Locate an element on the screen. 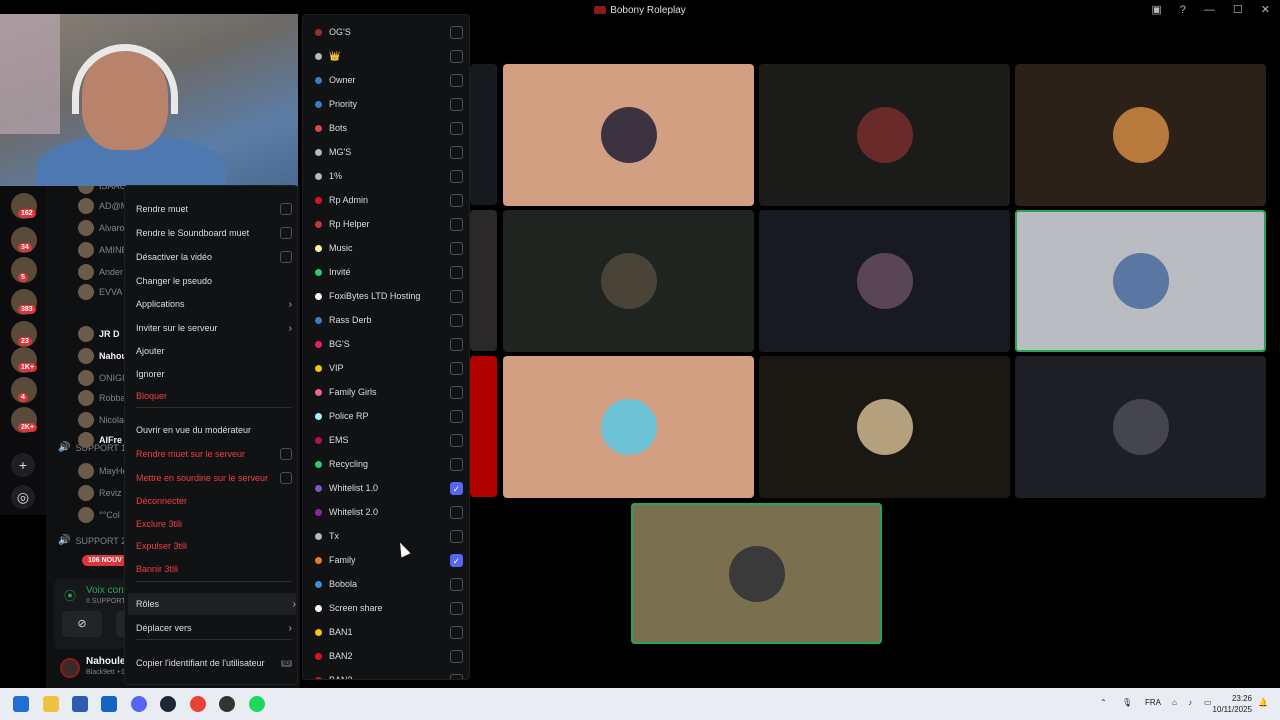 The width and height of the screenshot is (1280, 720). role-option: Bots is located at coordinates (389, 128).